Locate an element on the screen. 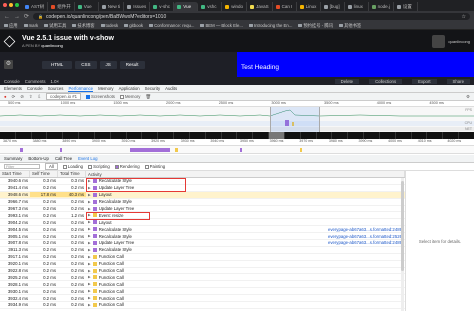 The height and width of the screenshot is (311, 474). browser-tab: New ti is located at coordinates (112, 6).